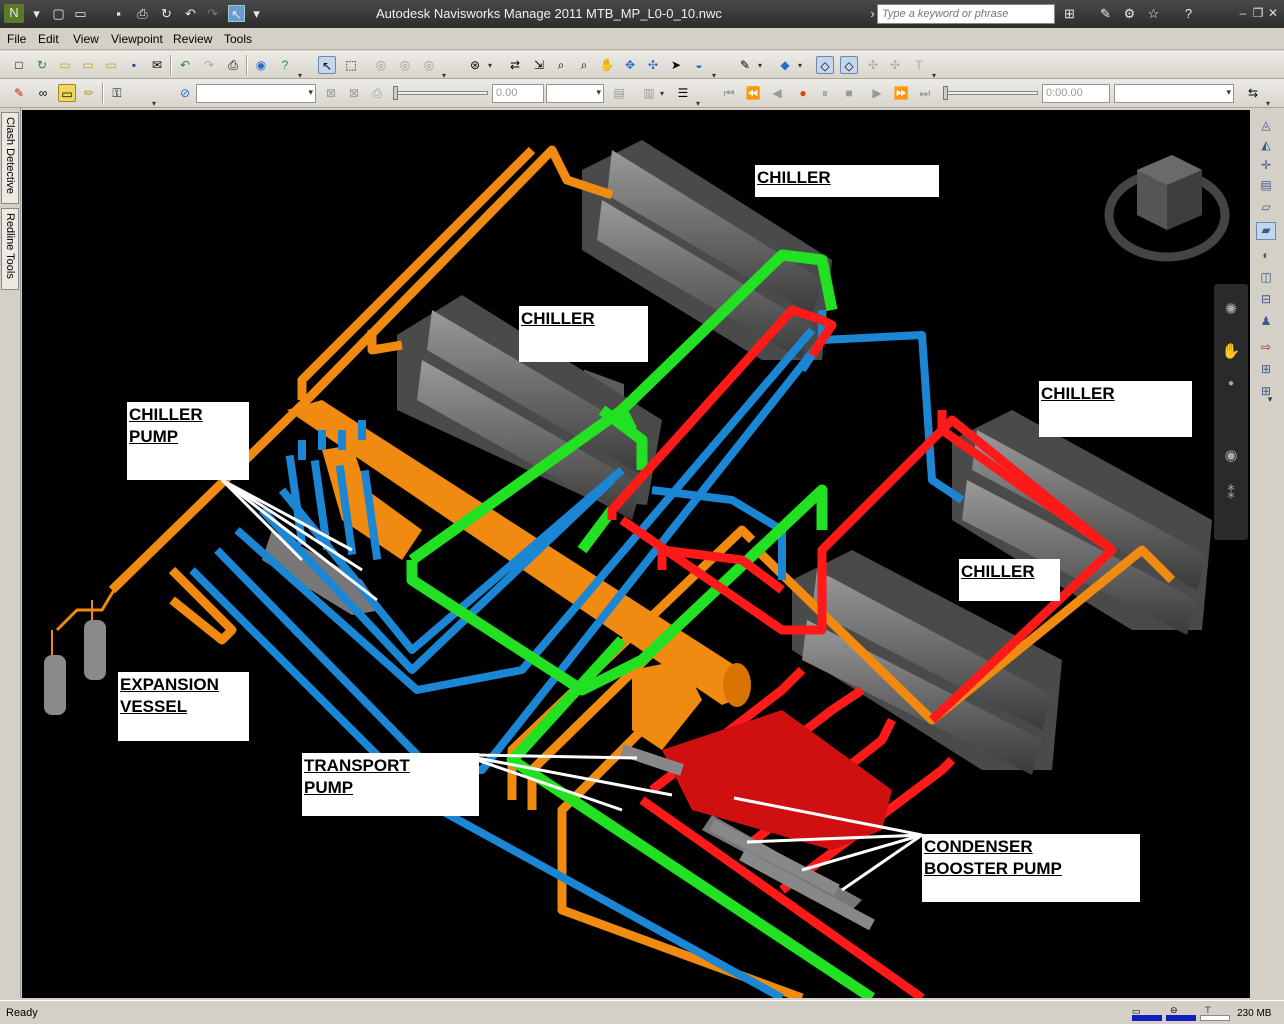 The image size is (1284, 1024). What do you see at coordinates (1174, 93) in the screenshot?
I see `viewpoint-select: ▾` at bounding box center [1174, 93].